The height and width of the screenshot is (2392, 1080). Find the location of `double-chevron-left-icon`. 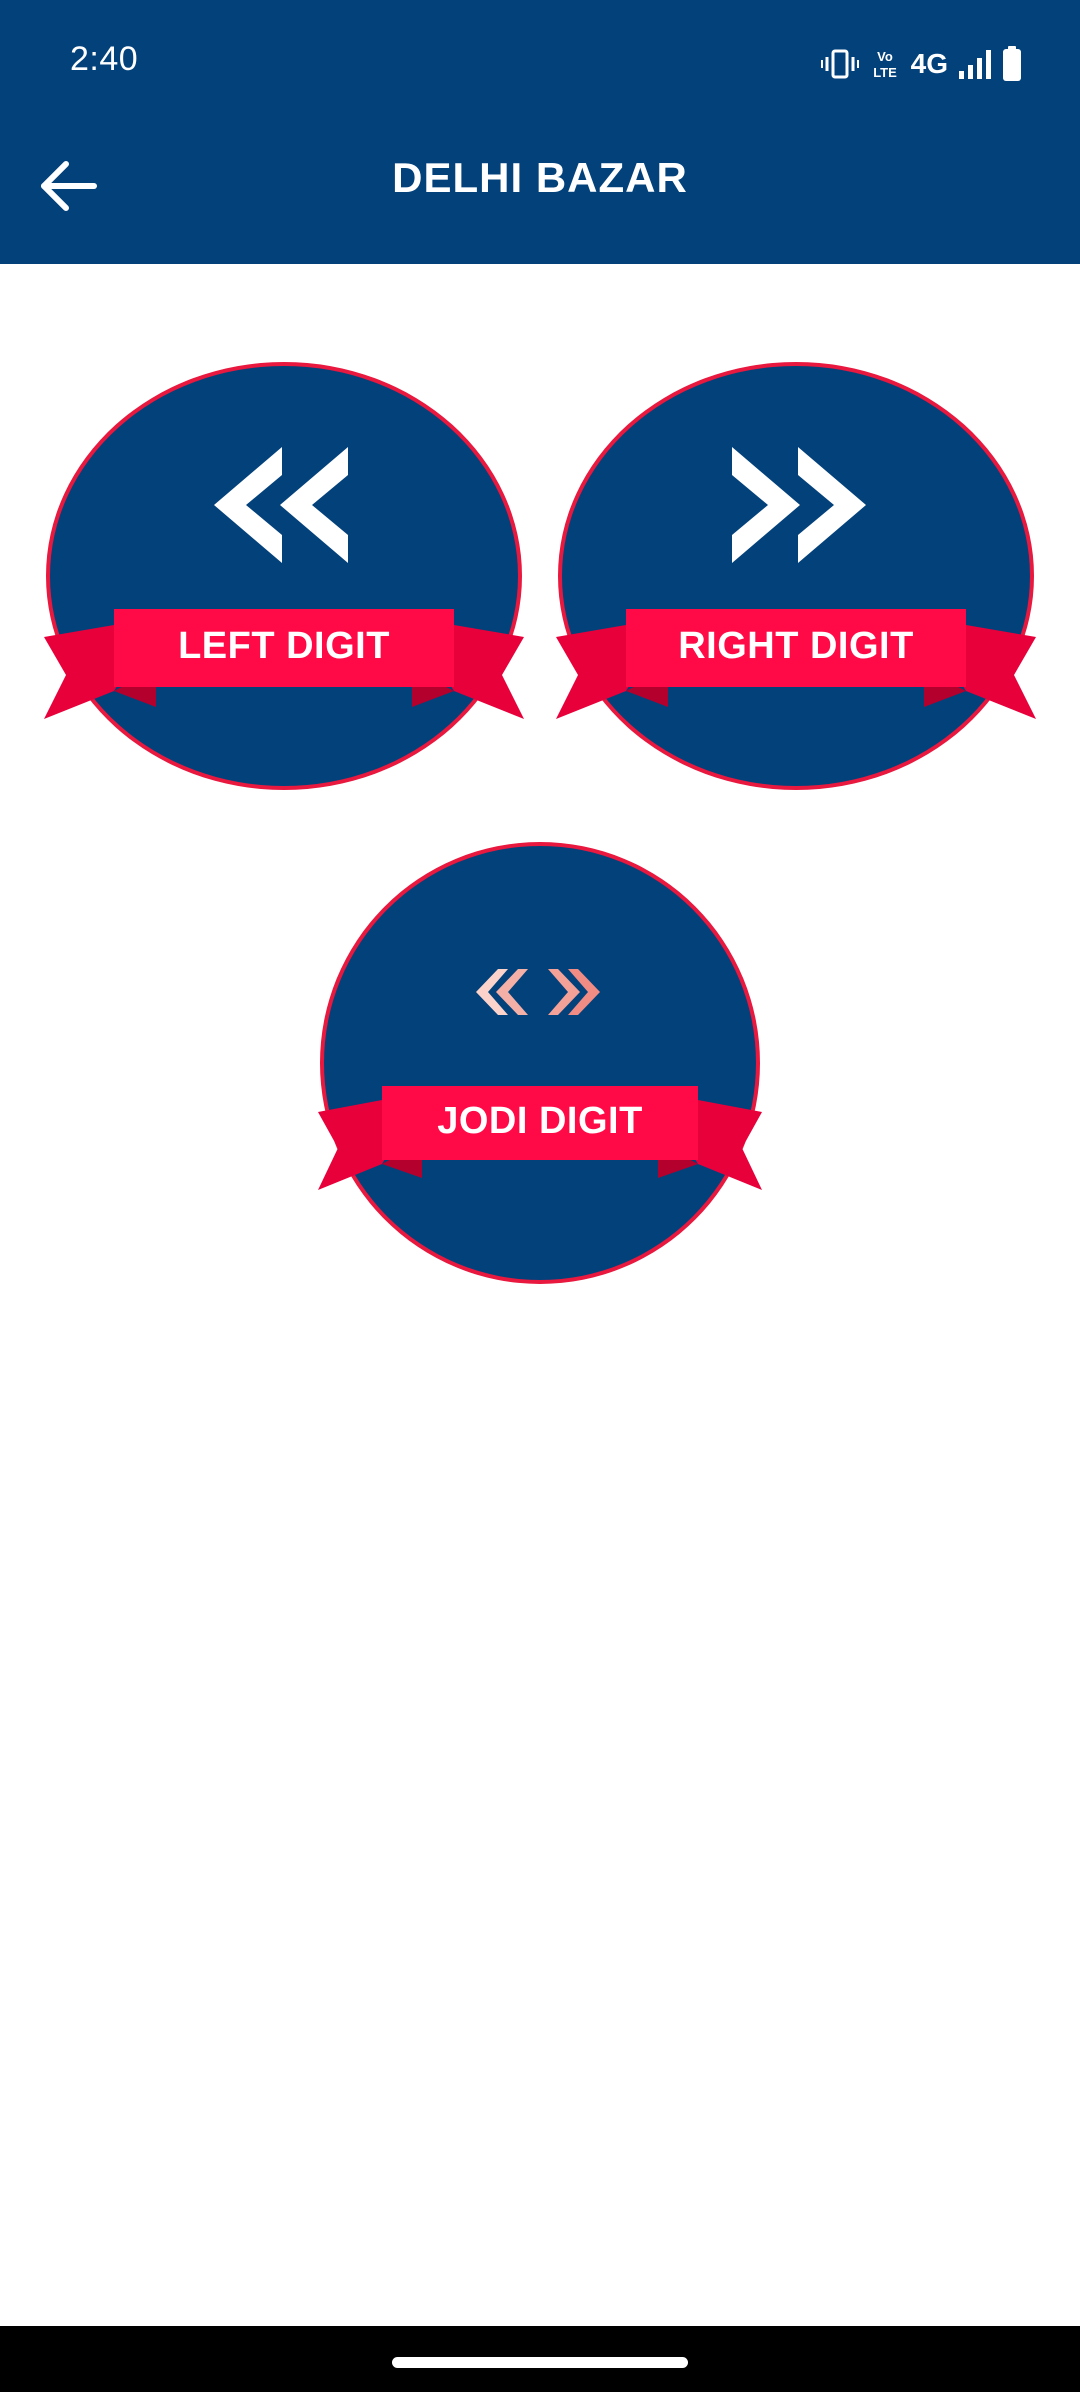

double-chevron-left-icon is located at coordinates (281, 505).